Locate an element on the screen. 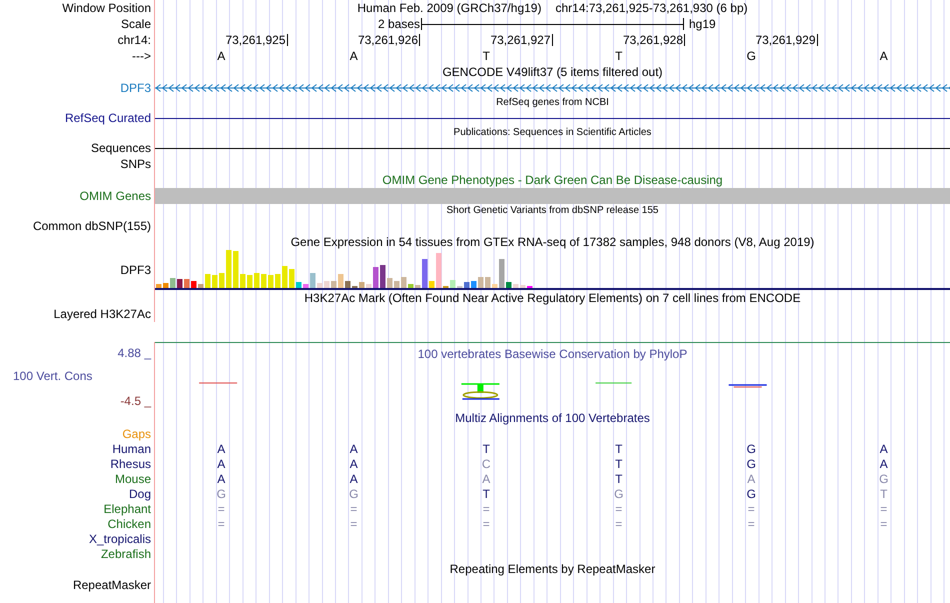 The image size is (950, 603). axis-min-label: -4.5 _ is located at coordinates (135, 401).